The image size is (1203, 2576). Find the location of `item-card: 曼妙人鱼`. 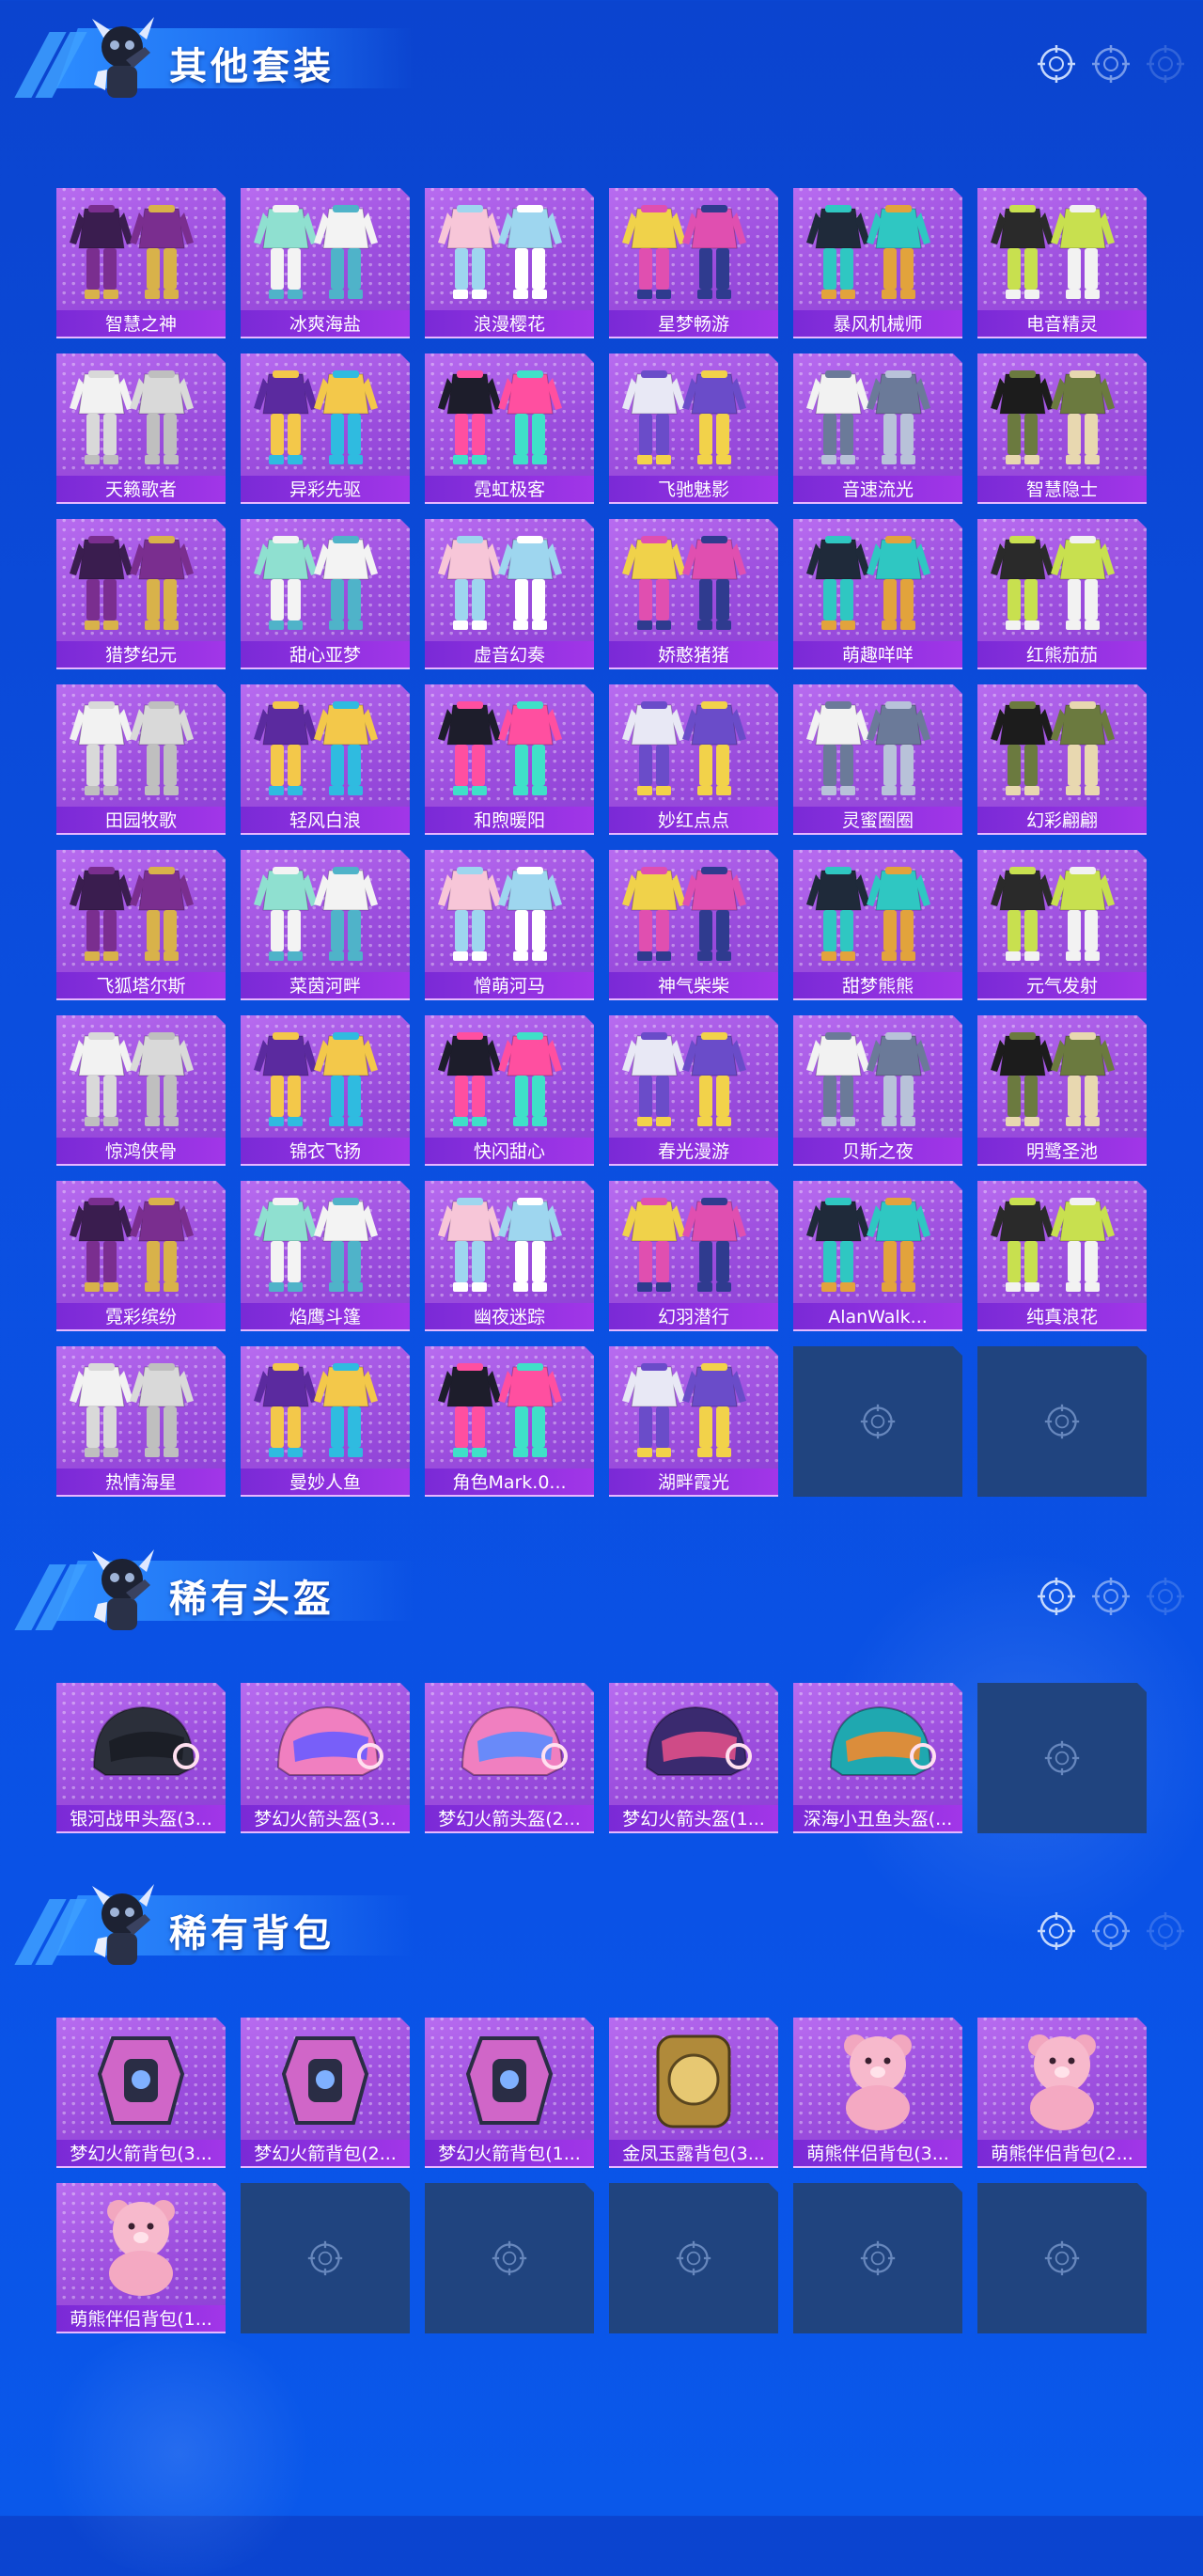

item-card: 曼妙人鱼 is located at coordinates (325, 1422).